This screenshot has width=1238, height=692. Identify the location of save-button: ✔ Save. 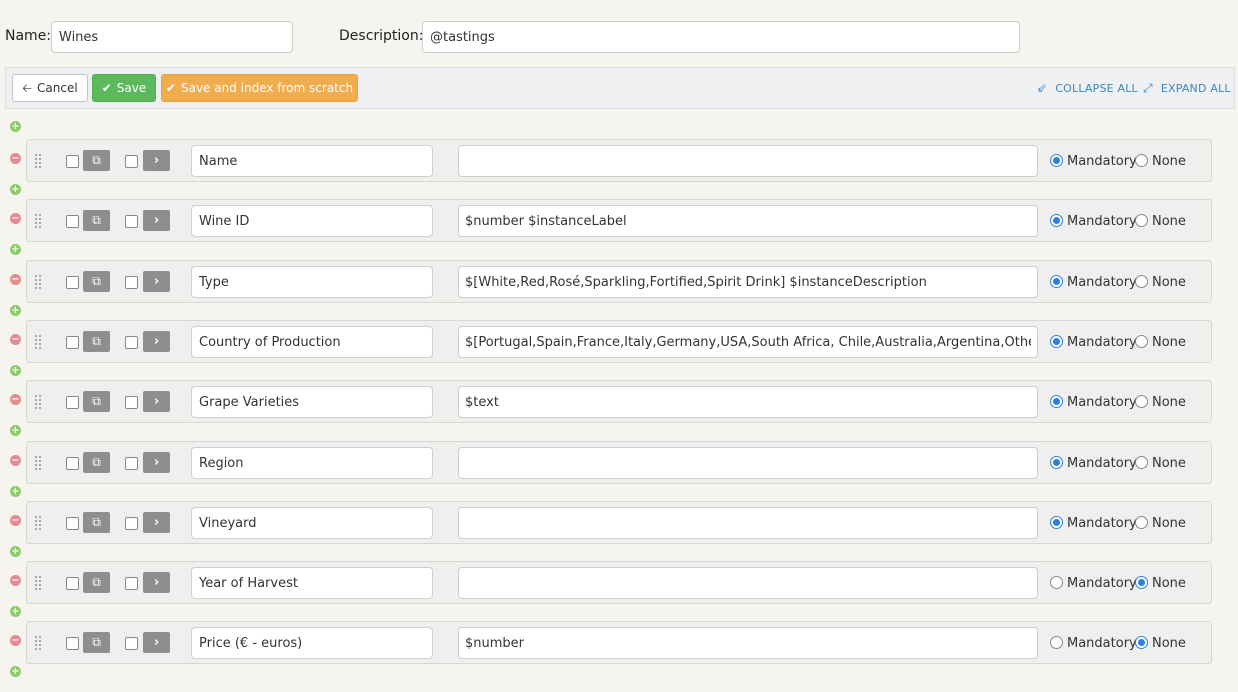
(124, 88).